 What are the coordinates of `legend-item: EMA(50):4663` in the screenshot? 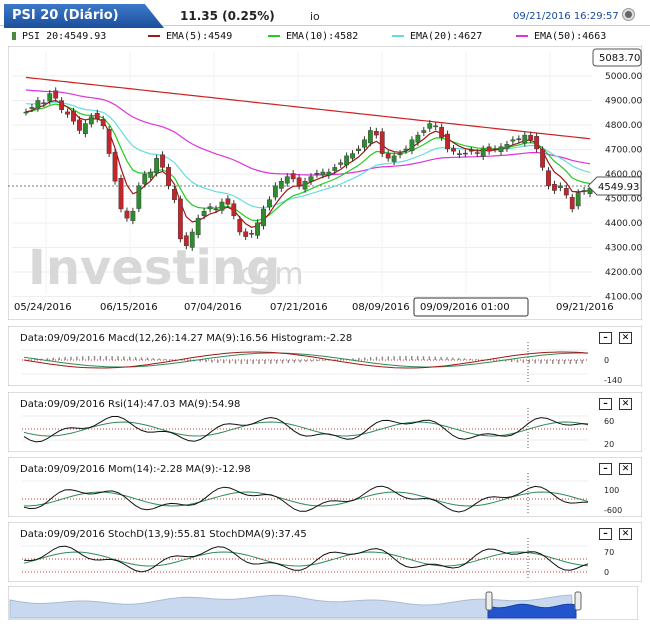 It's located at (561, 36).